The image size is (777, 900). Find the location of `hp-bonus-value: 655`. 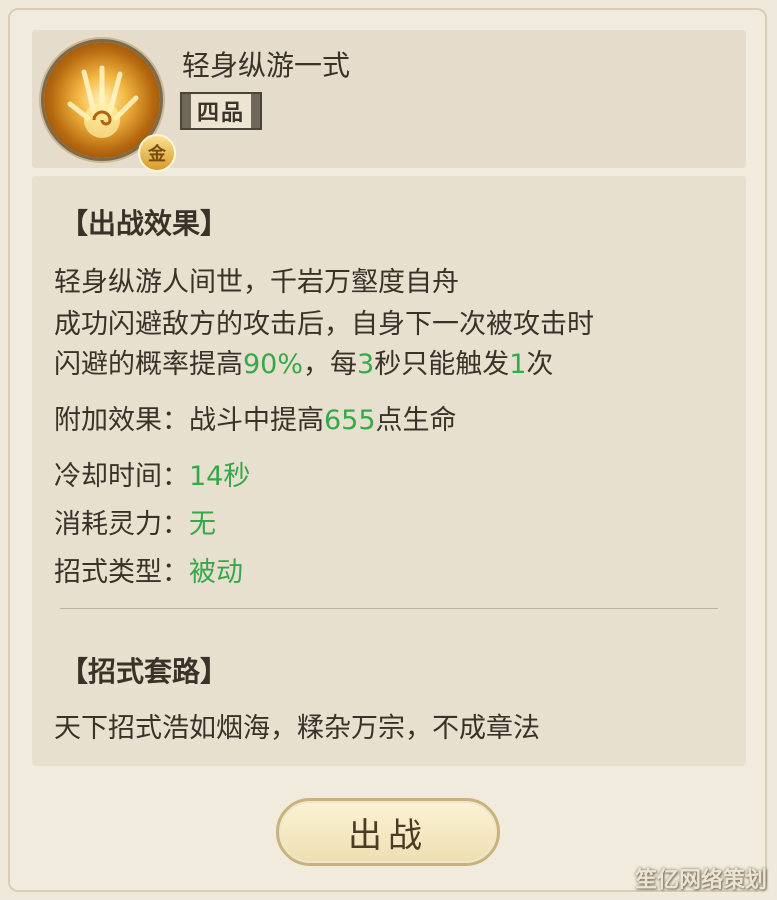

hp-bonus-value: 655 is located at coordinates (350, 420).